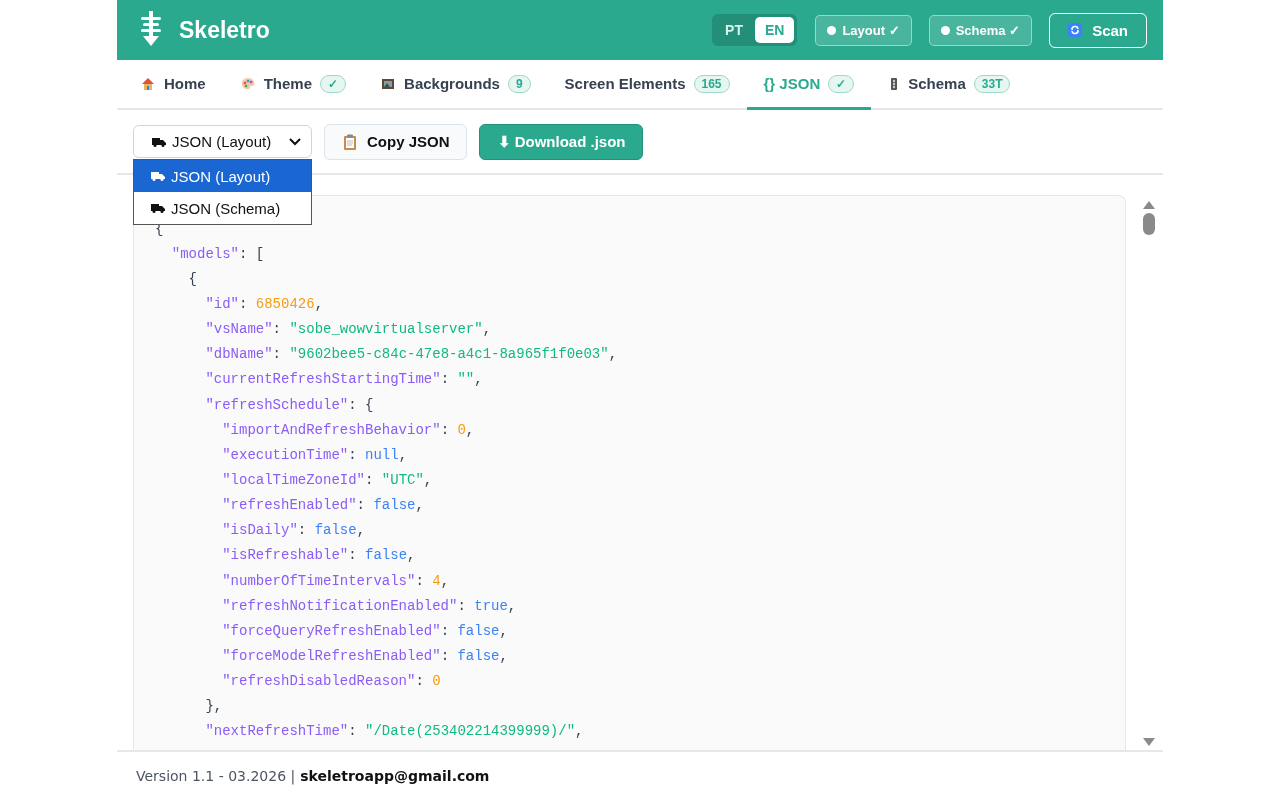  Describe the element at coordinates (264, 304) in the screenshot. I see `code-line: "id": 6850426,` at that location.